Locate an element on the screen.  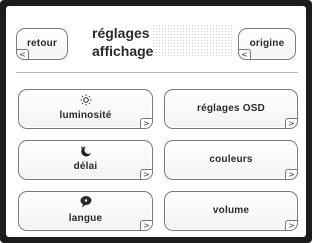
origin-arrow-icon: < is located at coordinates (244, 54).